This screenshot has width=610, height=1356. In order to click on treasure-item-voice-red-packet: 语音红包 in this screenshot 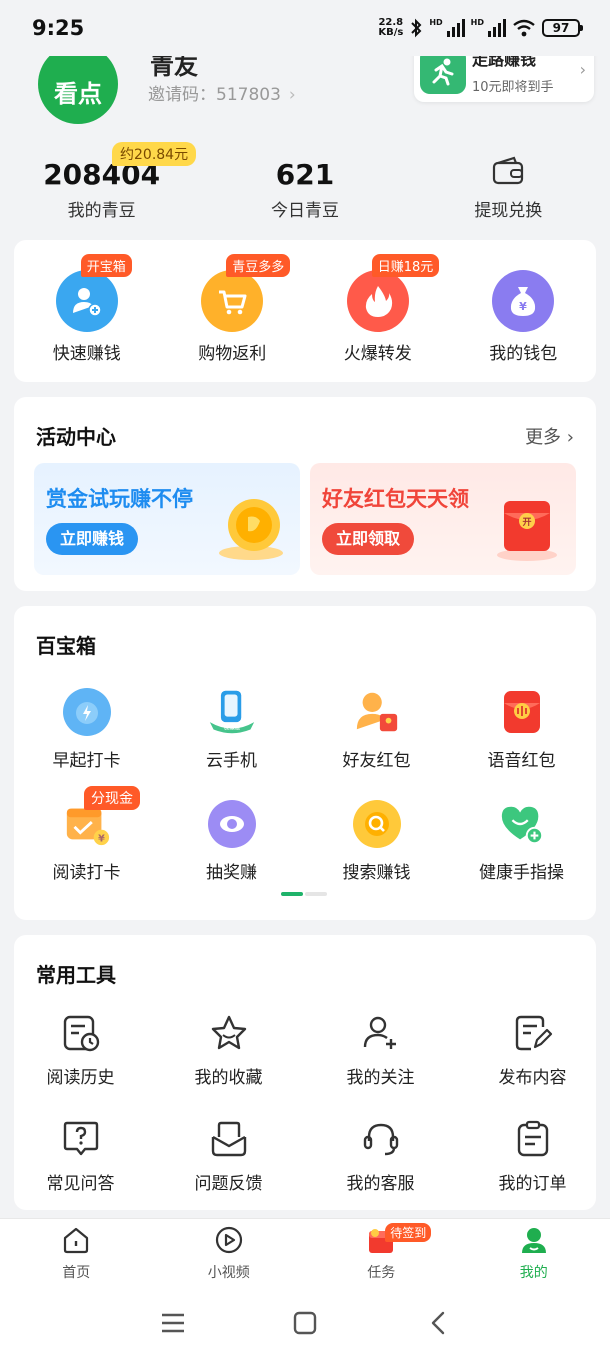, I will do `click(521, 730)`.